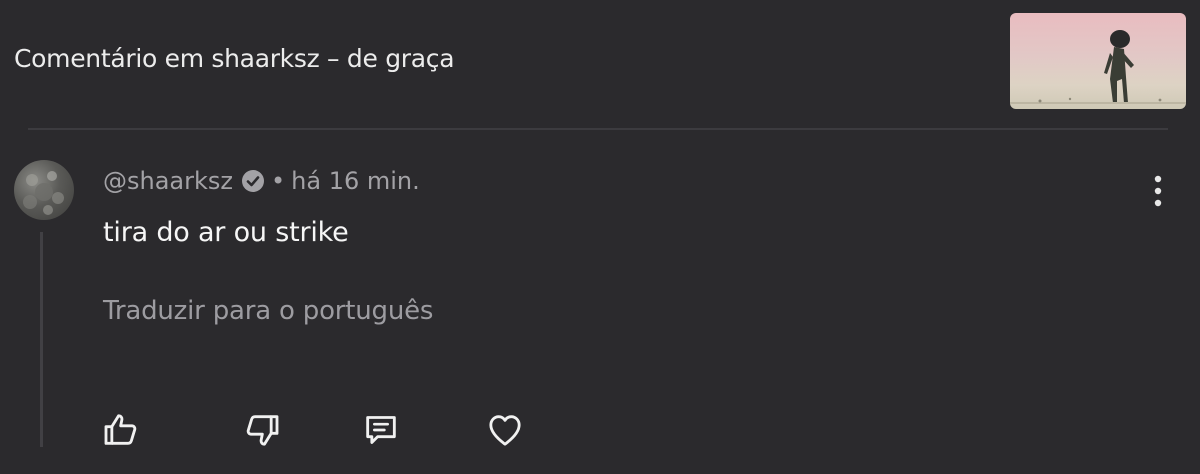 The image size is (1200, 474). I want to click on avatar-image, so click(43, 193).